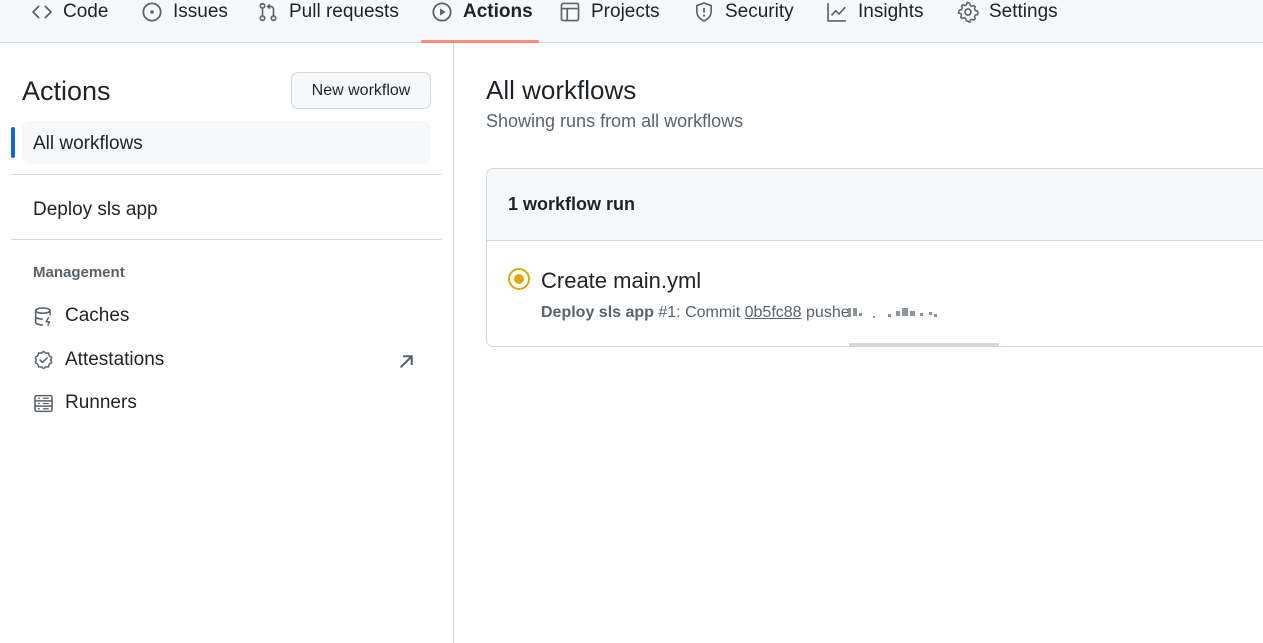 The image size is (1263, 643). I want to click on workflow-run-number: #1: Commit, so click(699, 312).